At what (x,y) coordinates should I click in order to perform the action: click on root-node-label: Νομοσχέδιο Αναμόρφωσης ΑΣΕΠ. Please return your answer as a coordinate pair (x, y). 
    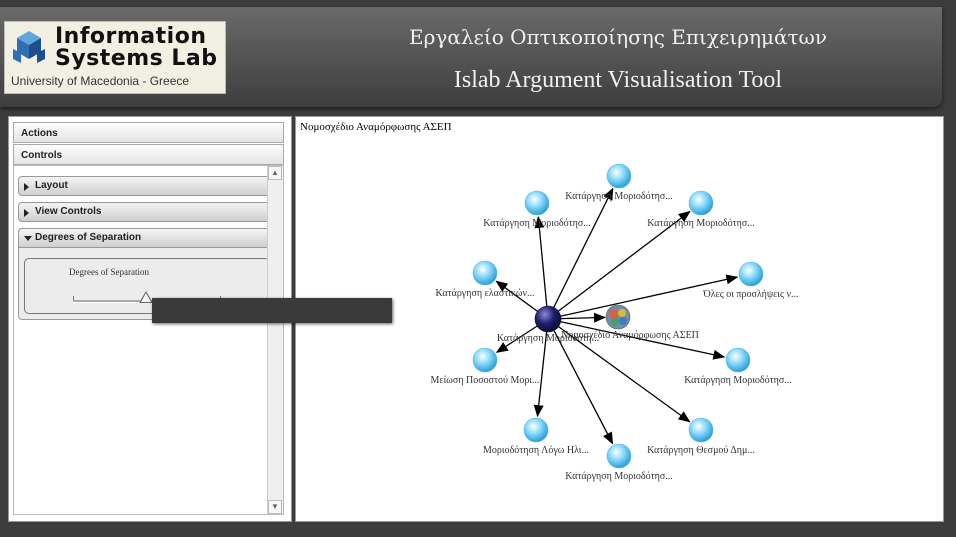
    Looking at the image, I should click on (630, 335).